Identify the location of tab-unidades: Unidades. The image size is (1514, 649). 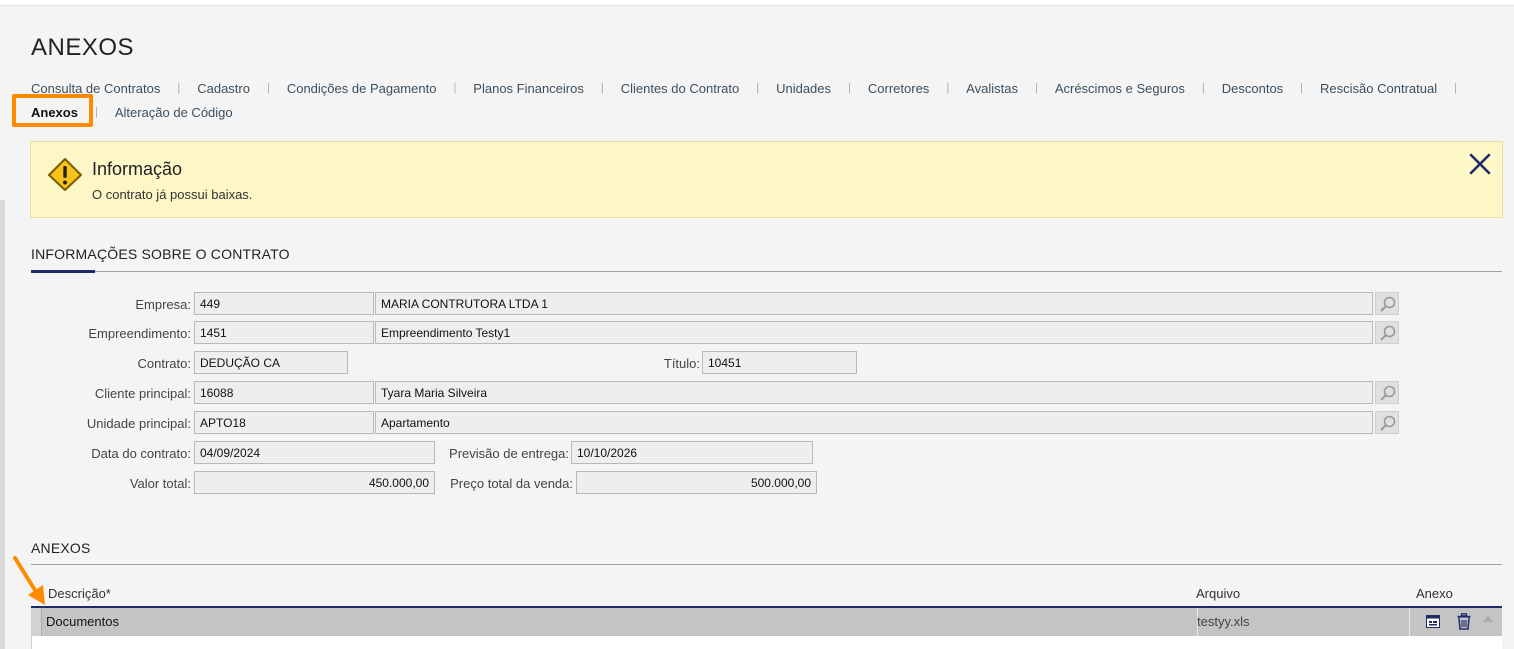
(803, 88).